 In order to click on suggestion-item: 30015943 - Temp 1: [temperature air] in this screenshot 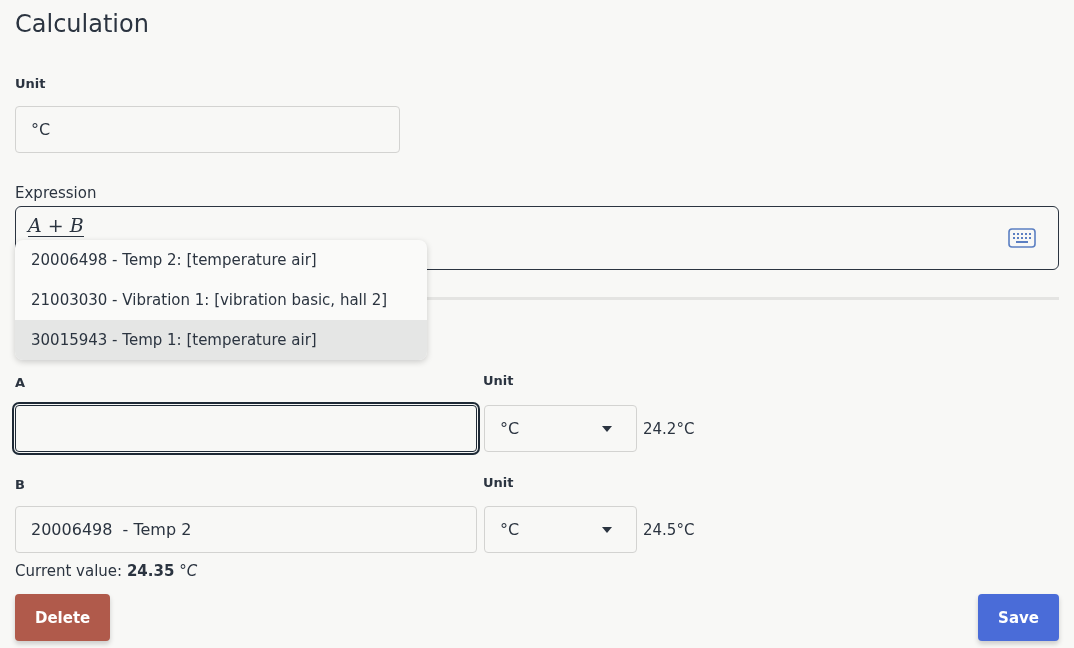, I will do `click(221, 340)`.